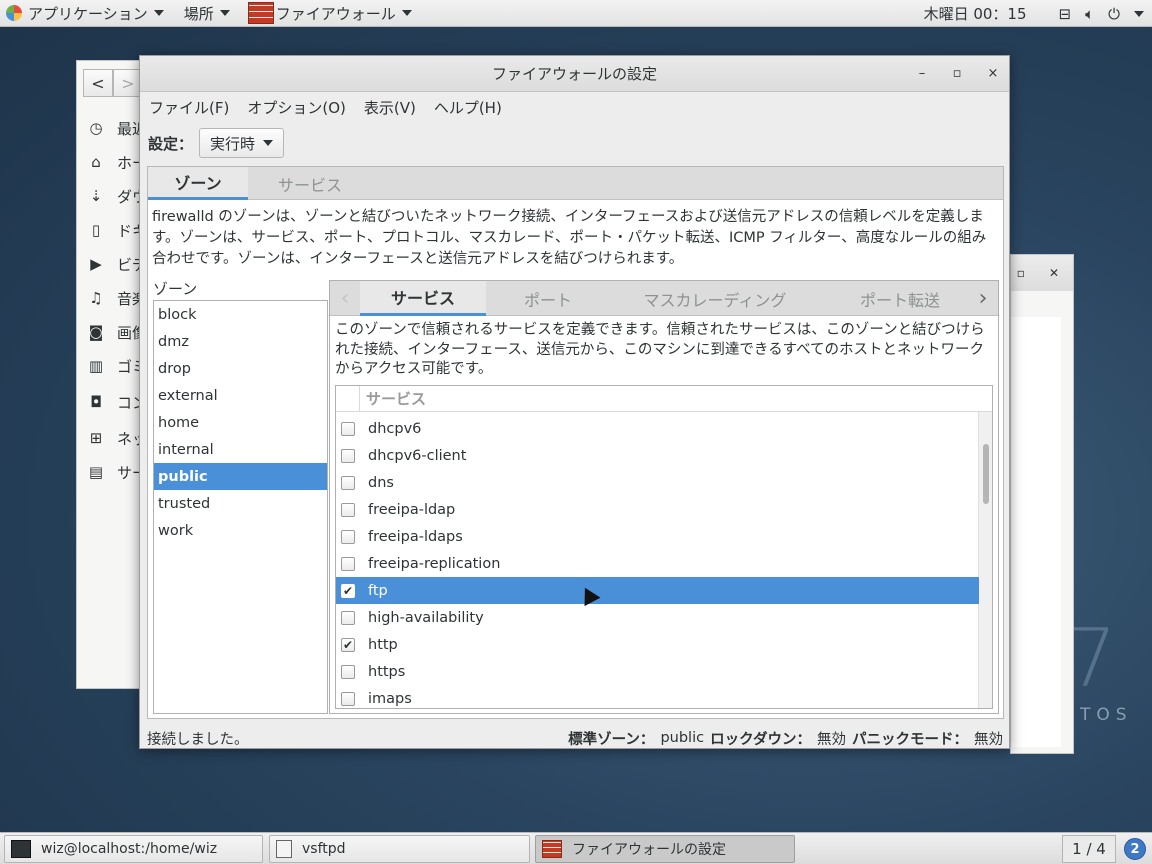  Describe the element at coordinates (975, 13) in the screenshot. I see `clock: 木曜日 00：15` at that location.